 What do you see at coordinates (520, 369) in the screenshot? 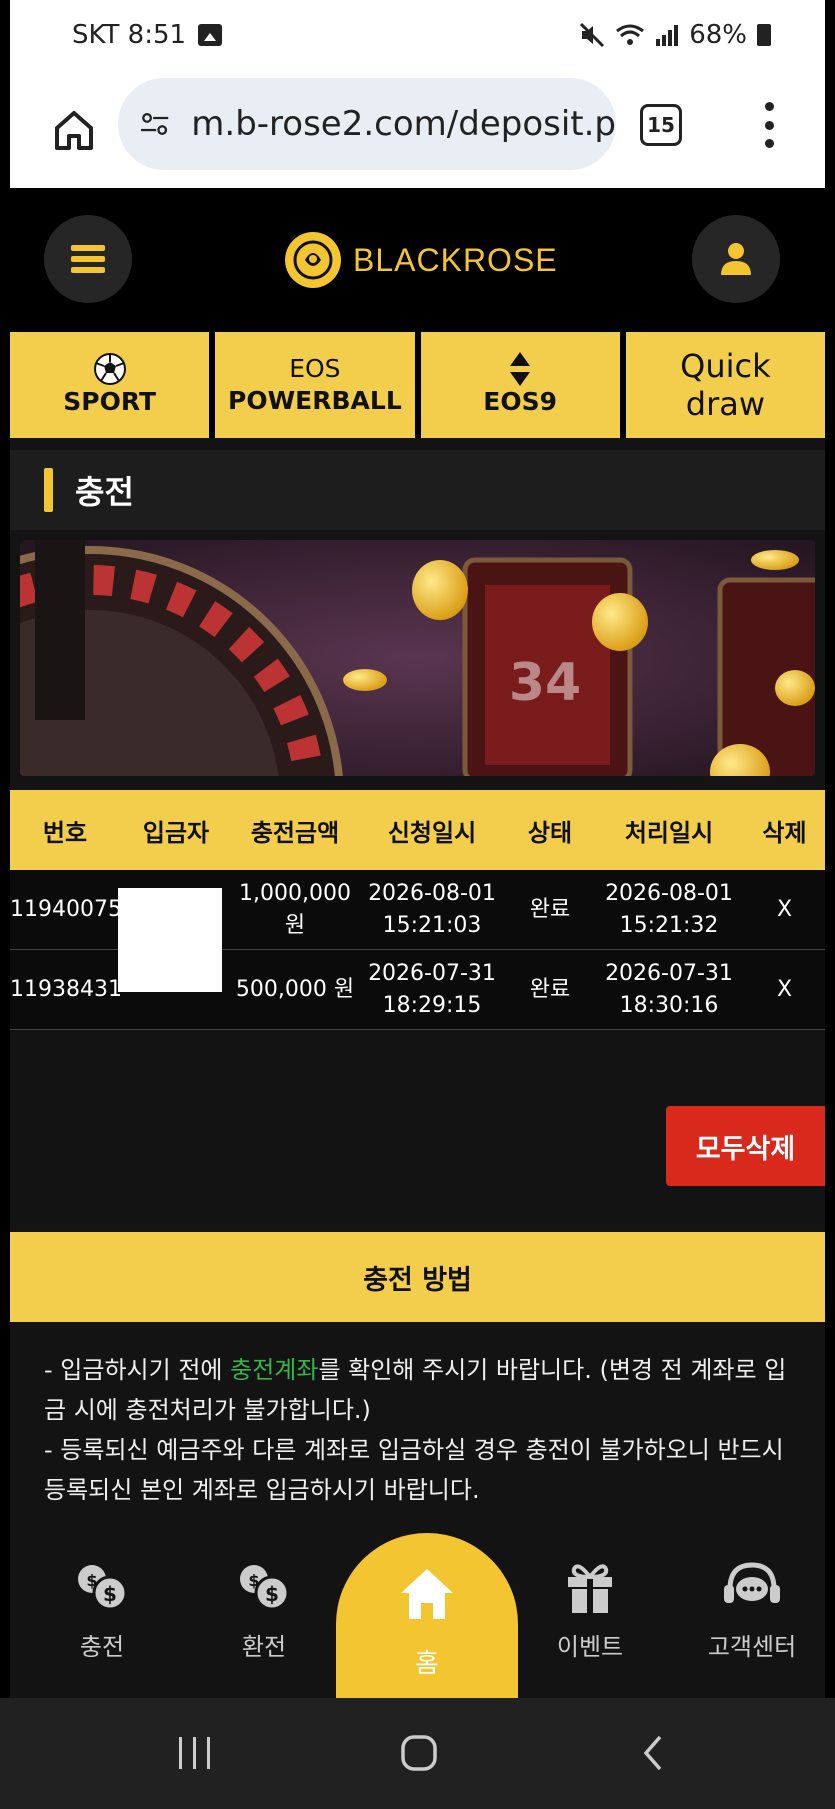
I see `up-down-arrow-icon` at bounding box center [520, 369].